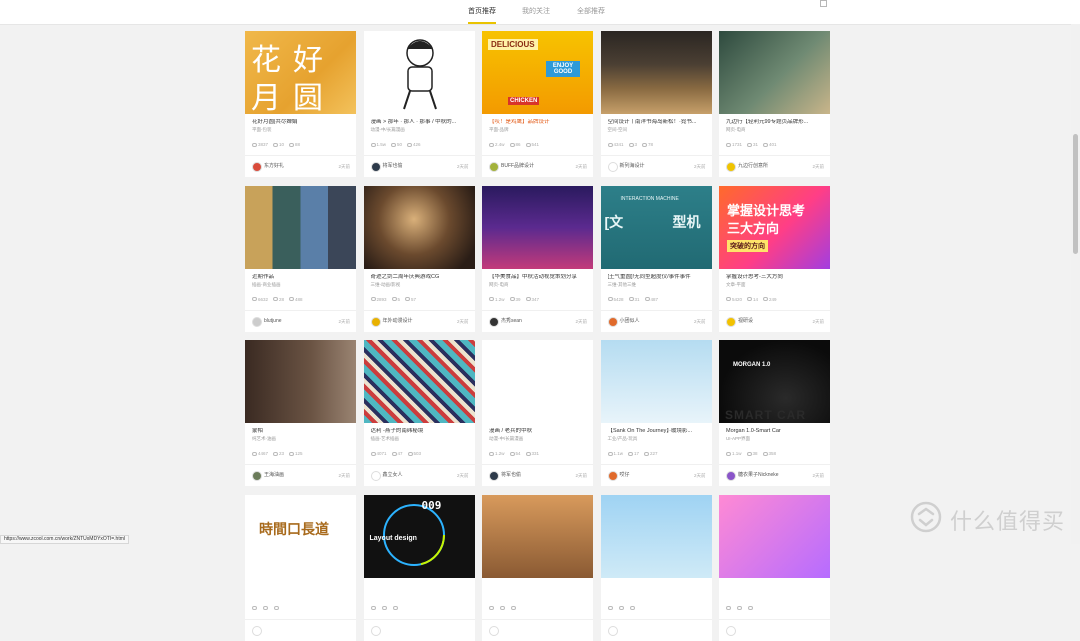  What do you see at coordinates (538, 122) in the screenshot?
I see `work-title: 【哎！是鸡鹰】品牌设计` at bounding box center [538, 122].